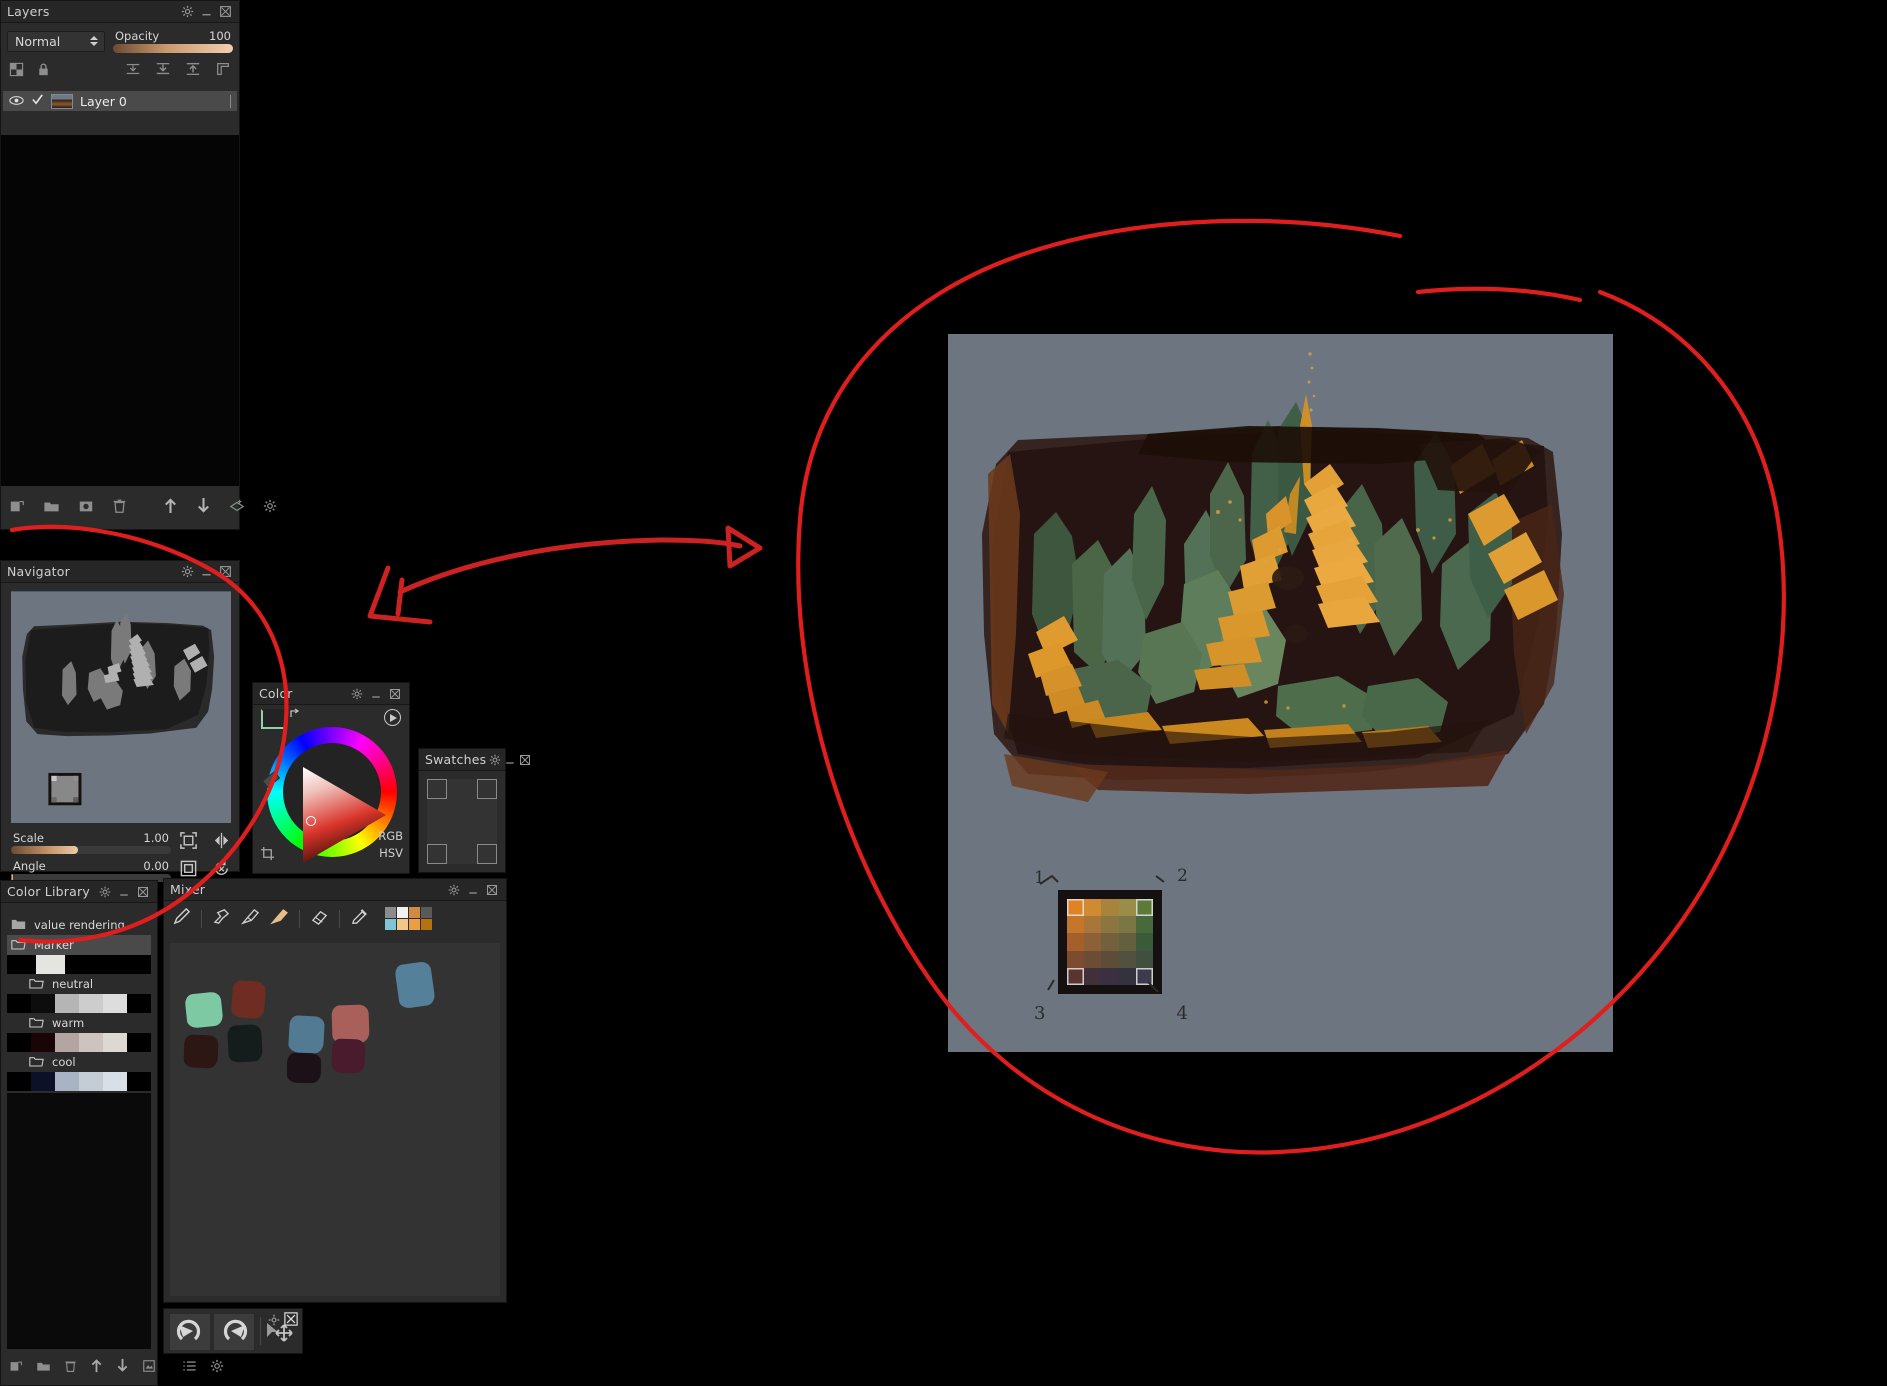 The height and width of the screenshot is (1386, 1887). I want to click on palette-knife-icon, so click(221, 918).